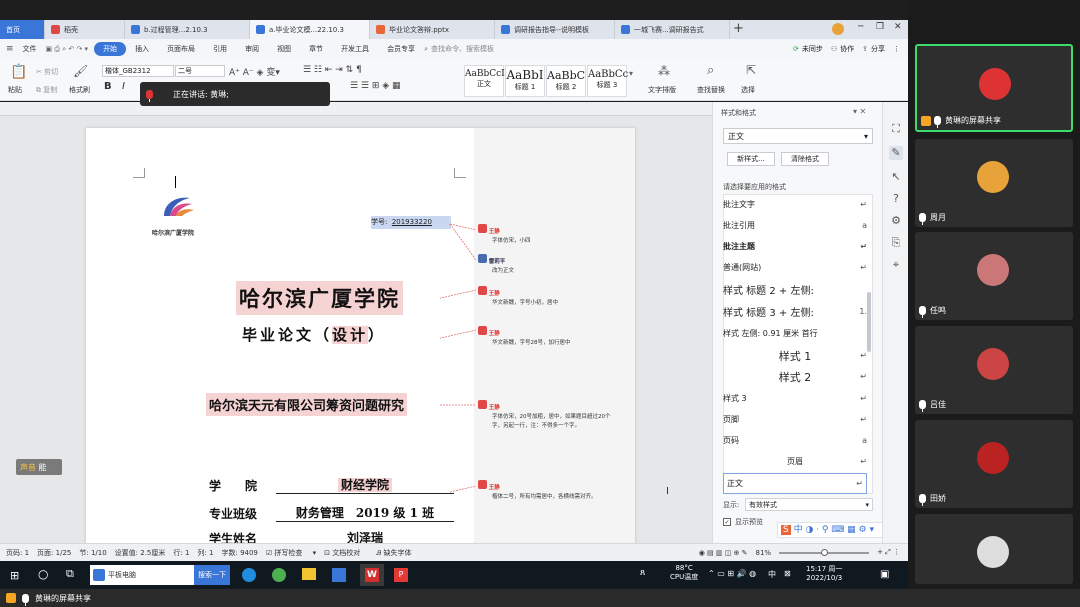 The width and height of the screenshot is (1080, 607). Describe the element at coordinates (252, 49) in the screenshot. I see `menu-review: 审阅` at that location.